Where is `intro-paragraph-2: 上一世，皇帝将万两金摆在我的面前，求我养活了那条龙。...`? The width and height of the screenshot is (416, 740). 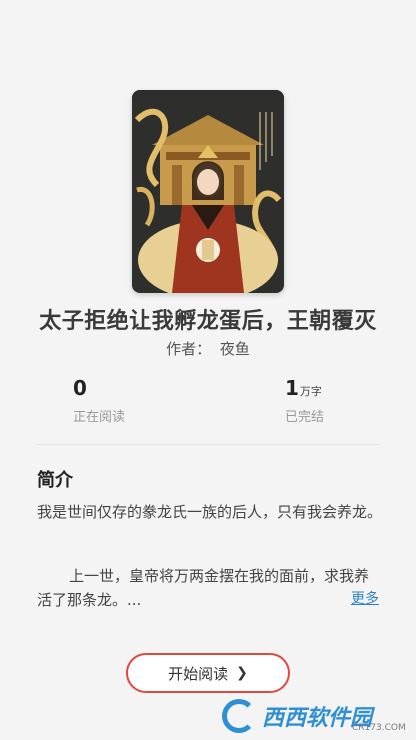 intro-paragraph-2: 上一世，皇帝将万两金摆在我的面前，求我养活了那条龙。... is located at coordinates (203, 588).